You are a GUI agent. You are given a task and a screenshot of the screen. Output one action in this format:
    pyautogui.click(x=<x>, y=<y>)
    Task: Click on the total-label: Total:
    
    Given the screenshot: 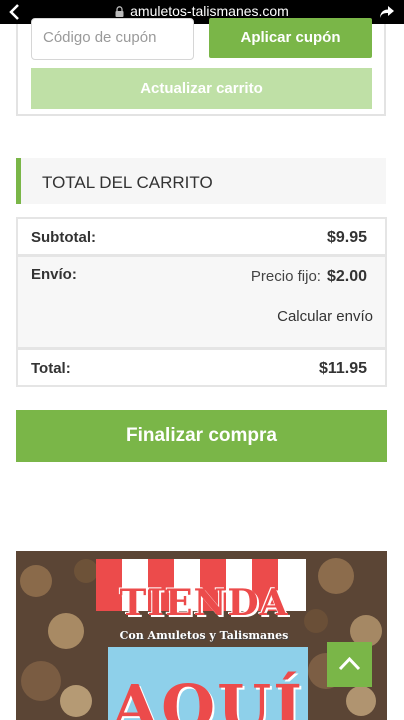 What is the action you would take?
    pyautogui.click(x=51, y=368)
    